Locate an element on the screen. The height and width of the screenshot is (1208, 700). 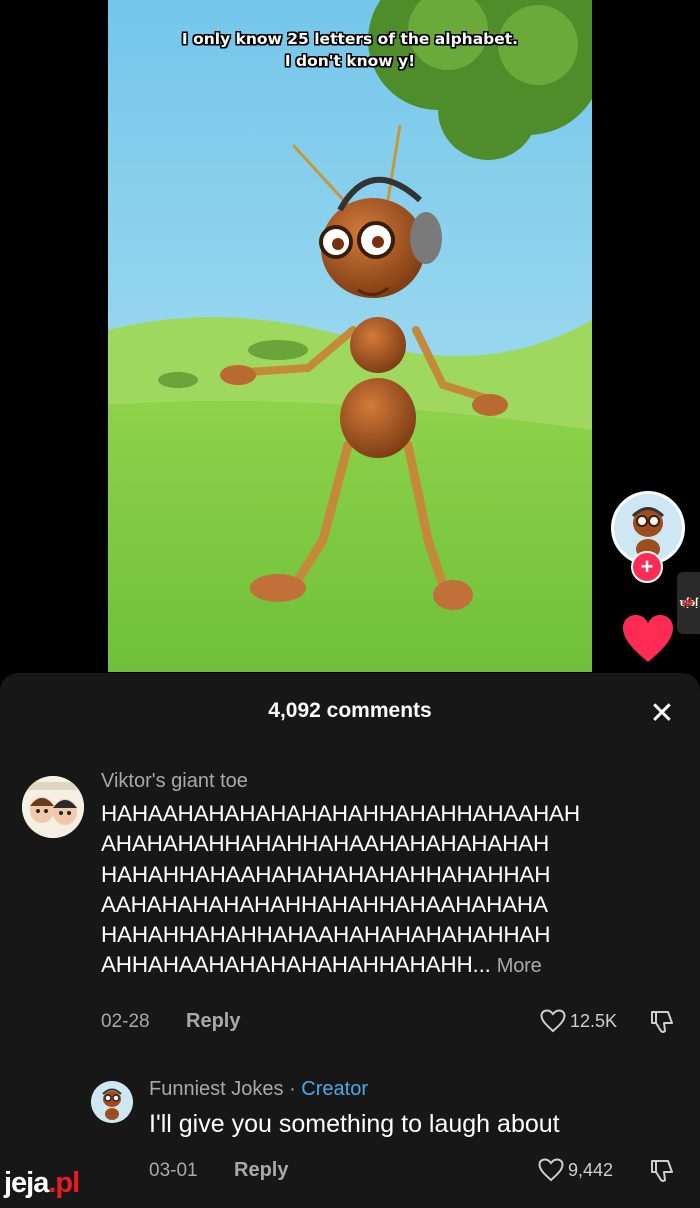
reply-text: I'll give you something to laugh about is located at coordinates (354, 1124).